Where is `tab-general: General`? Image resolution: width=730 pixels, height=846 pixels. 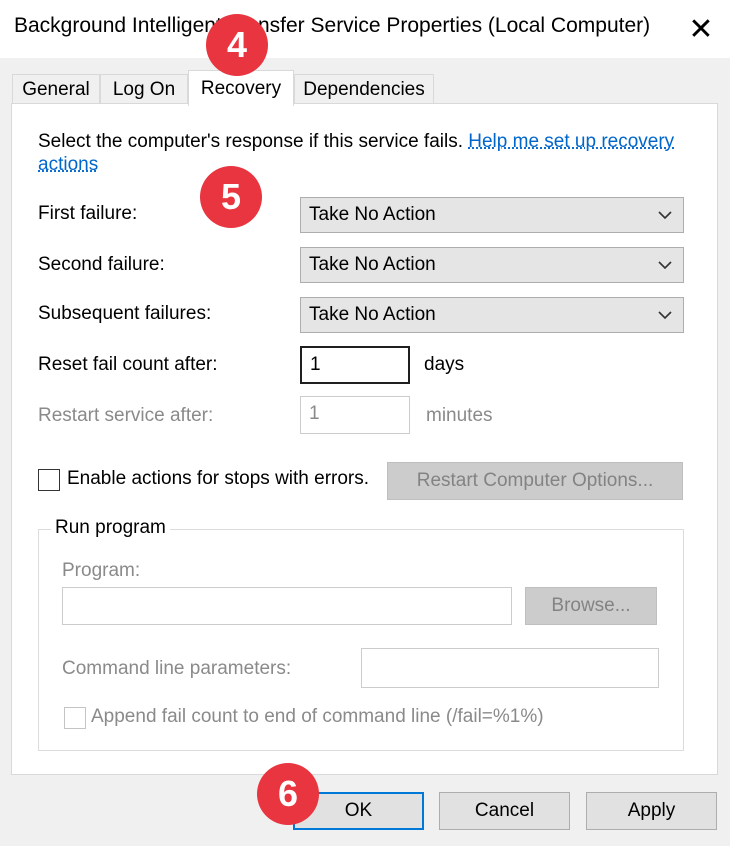
tab-general: General is located at coordinates (56, 89).